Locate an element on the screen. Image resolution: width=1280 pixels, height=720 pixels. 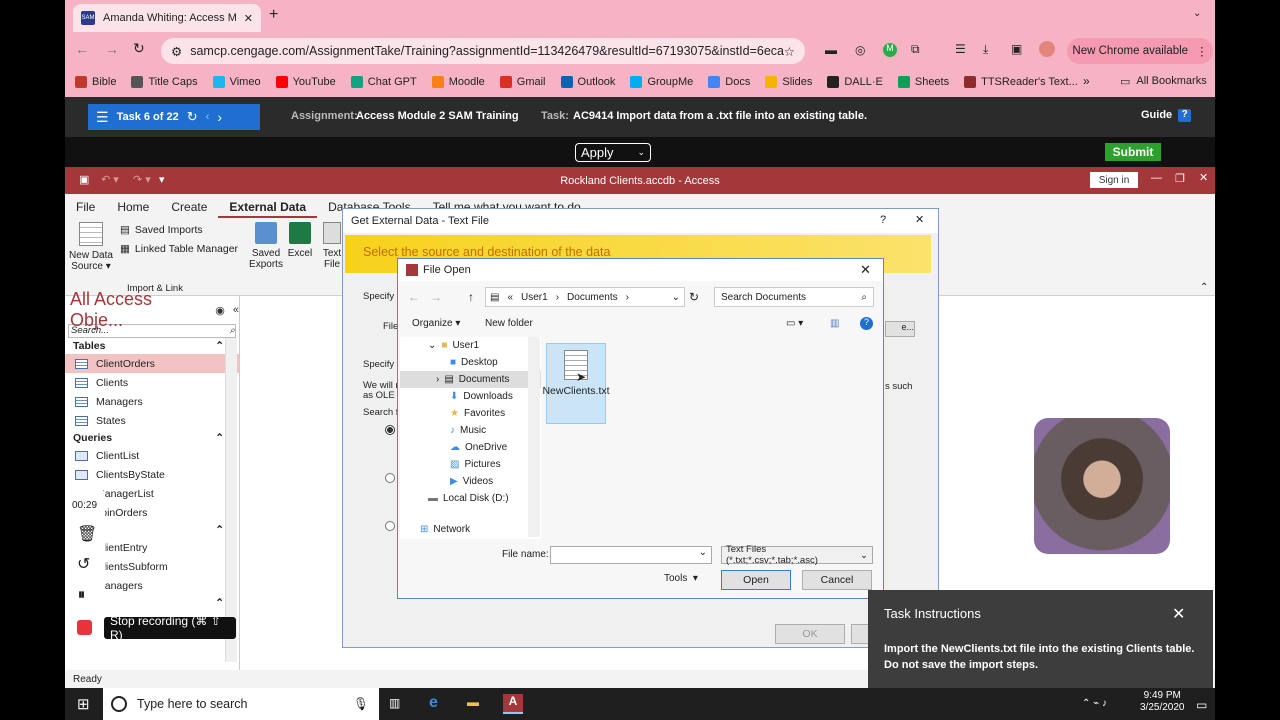
nav-item-clients: Clients is located at coordinates (152, 382).